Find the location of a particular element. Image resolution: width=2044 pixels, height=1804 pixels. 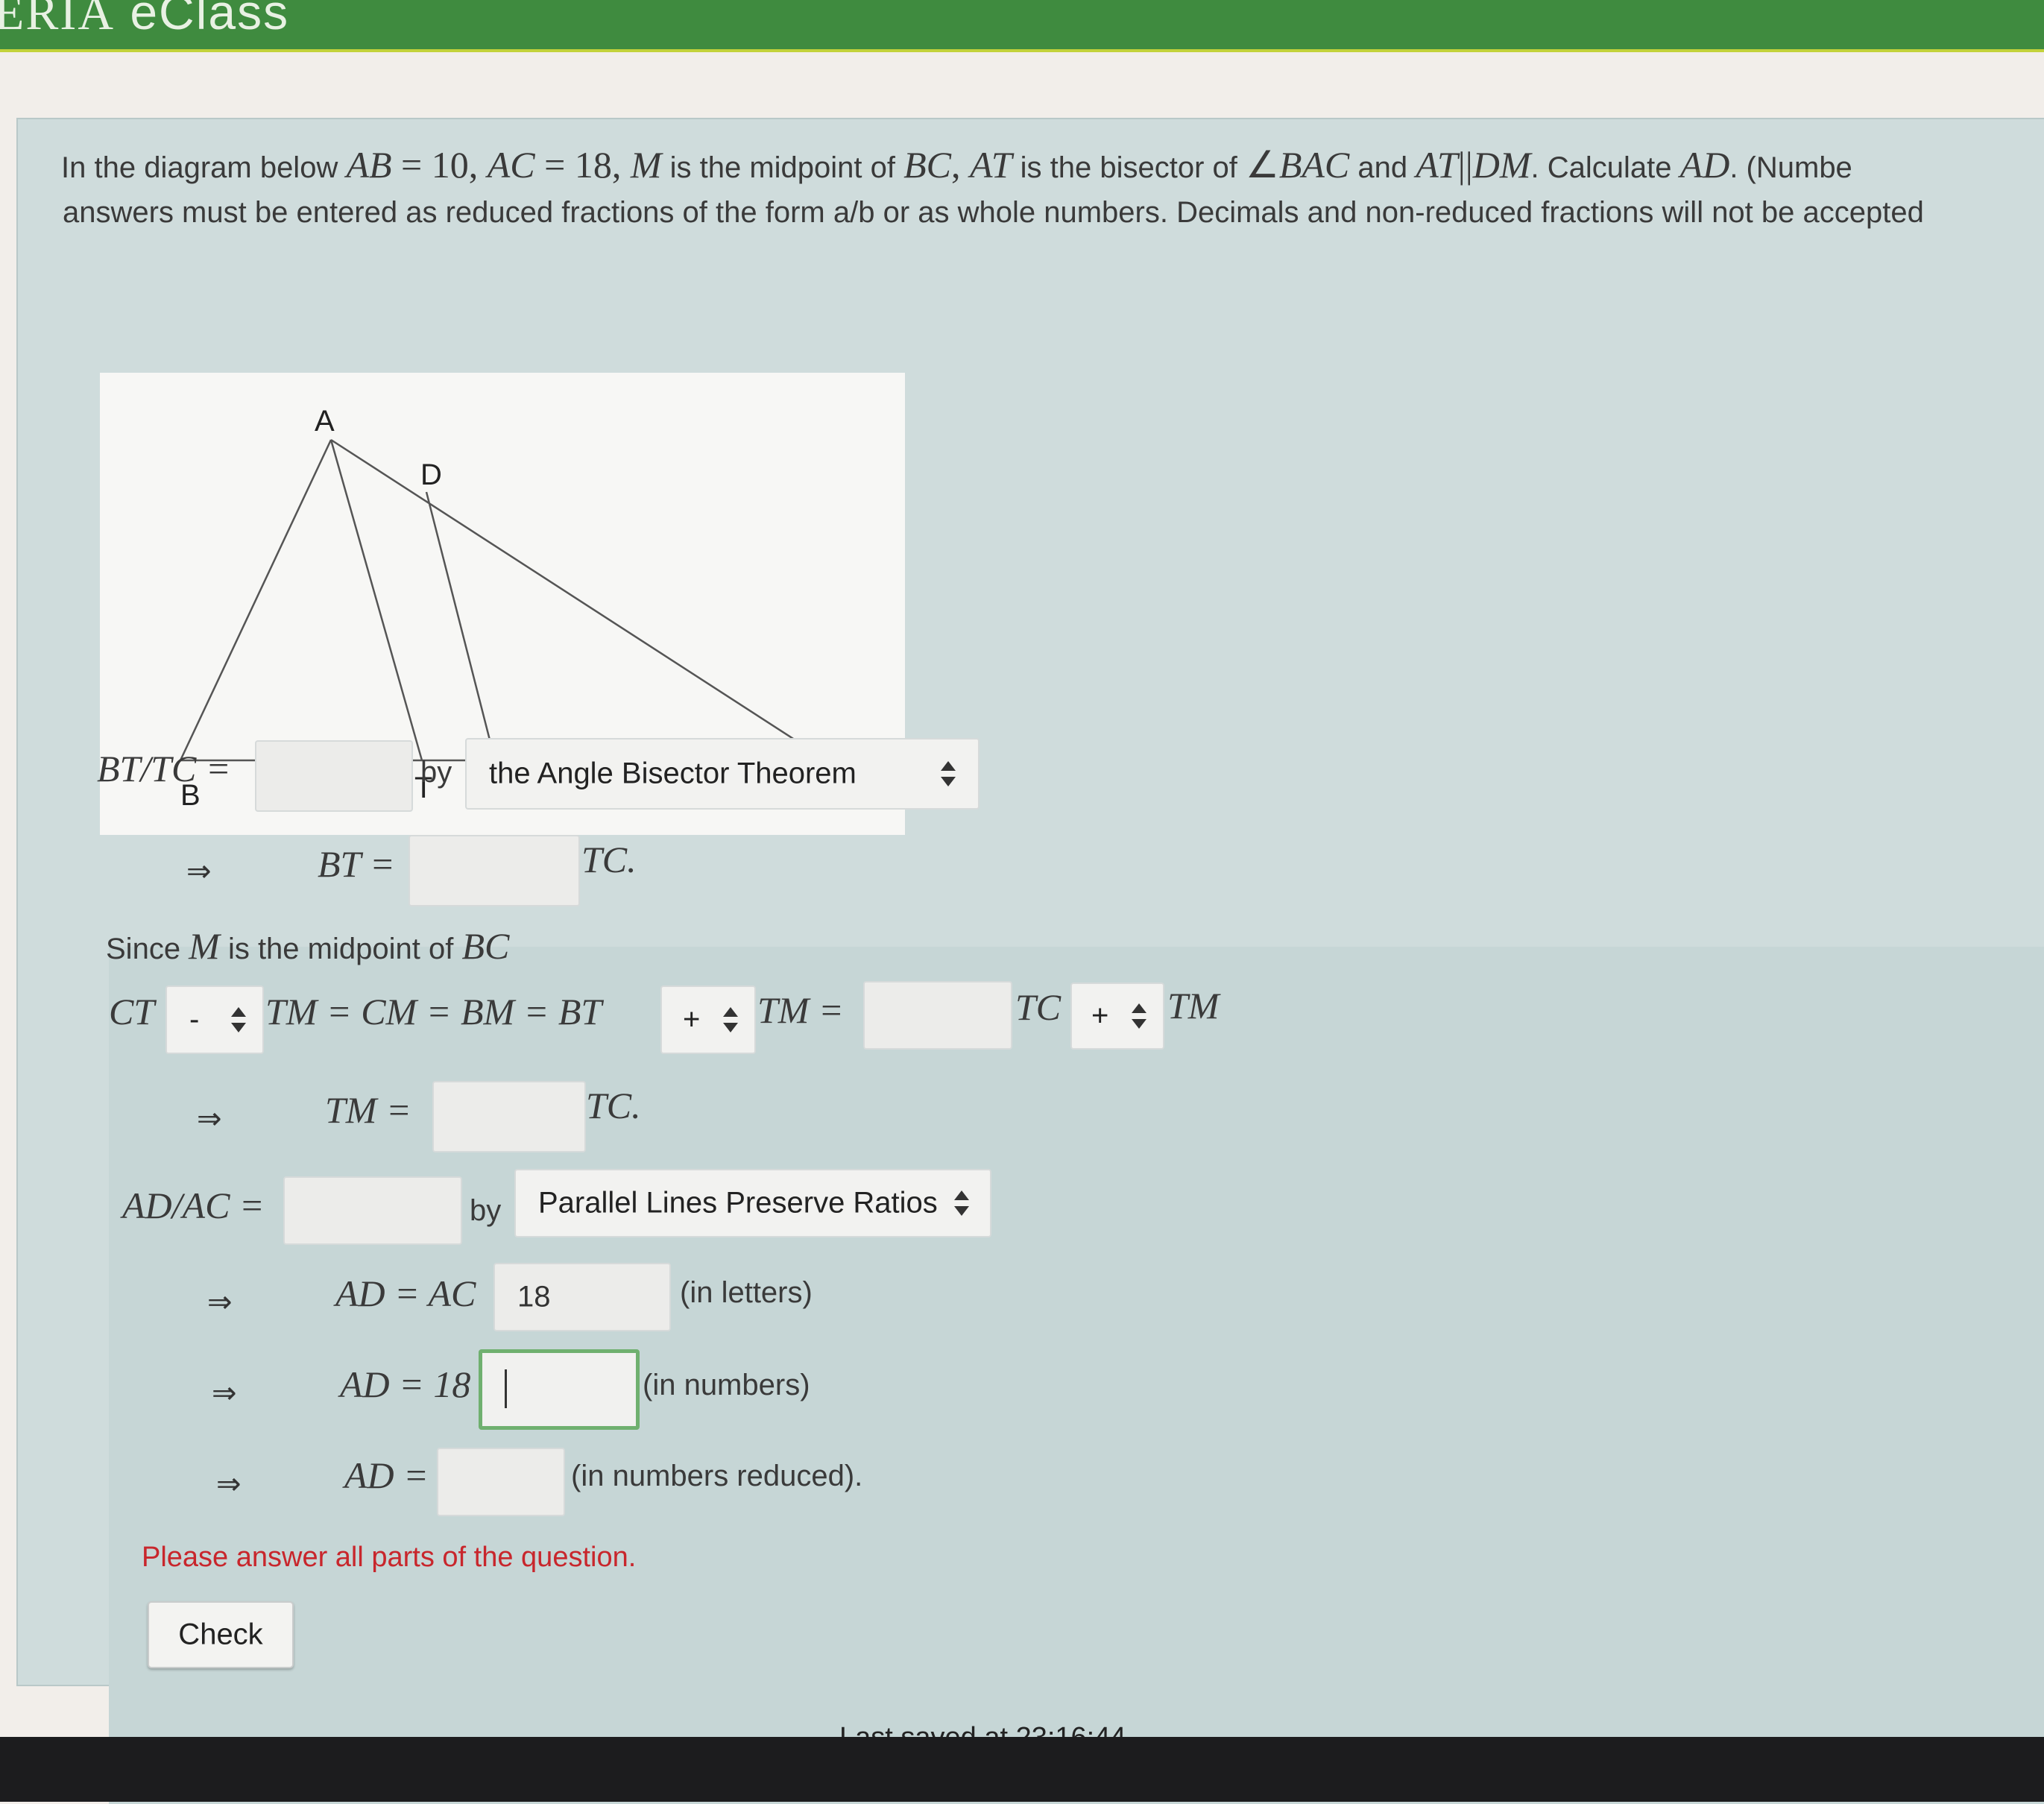

reason-select-2-value: Parallel Lines Preserve Ratios is located at coordinates (738, 1203).